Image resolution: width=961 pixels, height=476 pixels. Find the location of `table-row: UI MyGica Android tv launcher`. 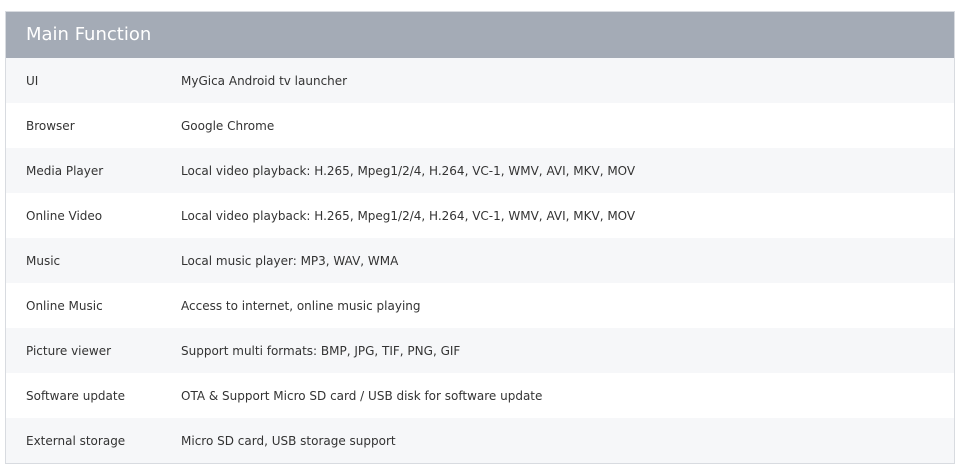

table-row: UI MyGica Android tv launcher is located at coordinates (480, 80).